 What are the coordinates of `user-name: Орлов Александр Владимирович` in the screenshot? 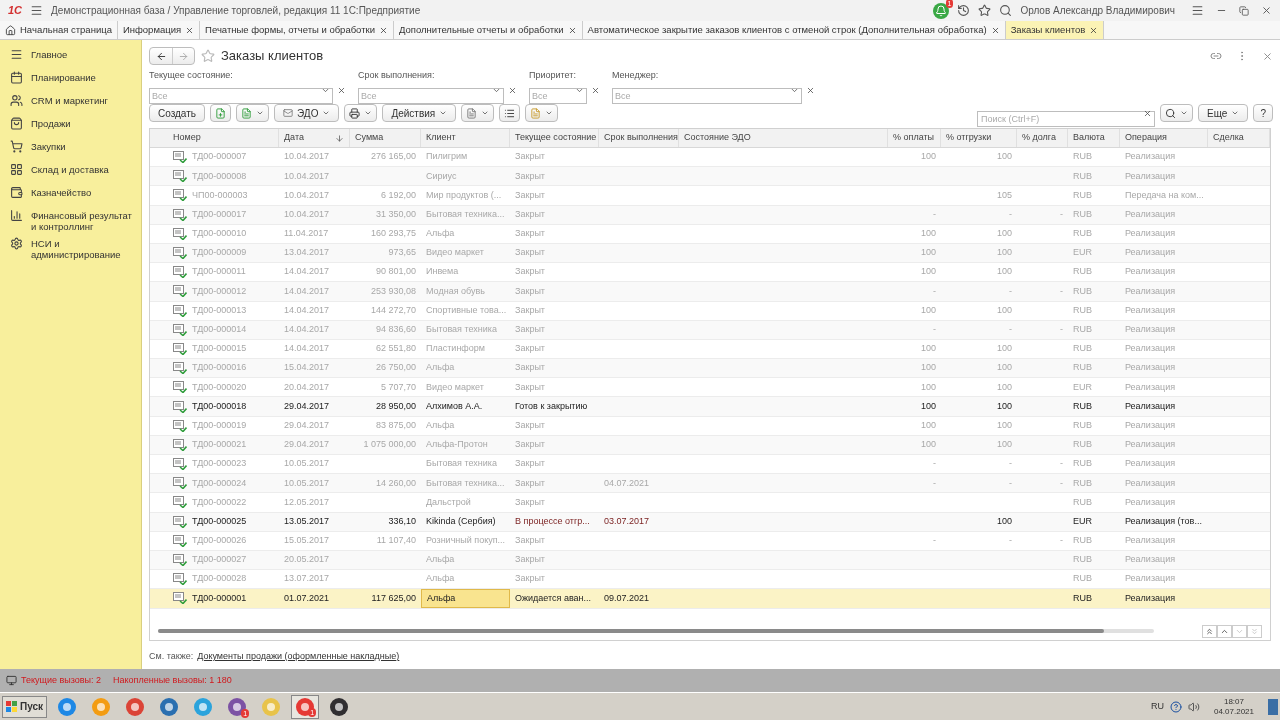 It's located at (1097, 10).